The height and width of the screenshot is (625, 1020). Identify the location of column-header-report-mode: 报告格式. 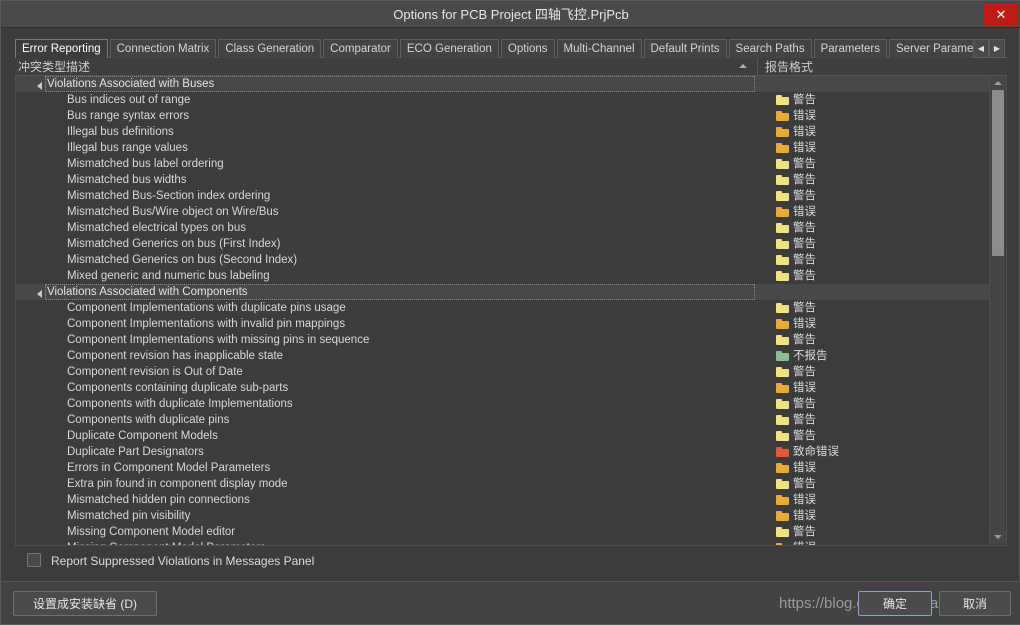
(873, 67).